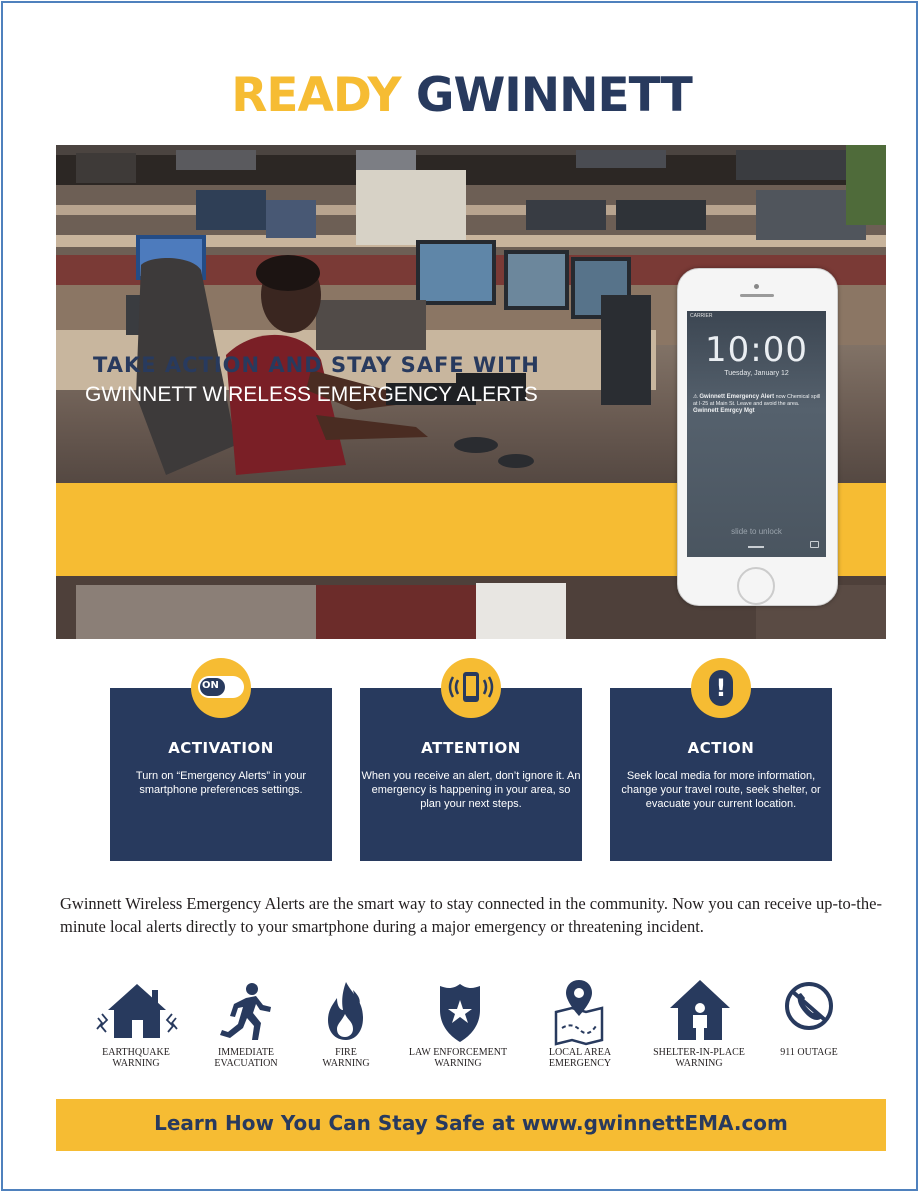  I want to click on page-title: READY GWINNETT, so click(461, 95).